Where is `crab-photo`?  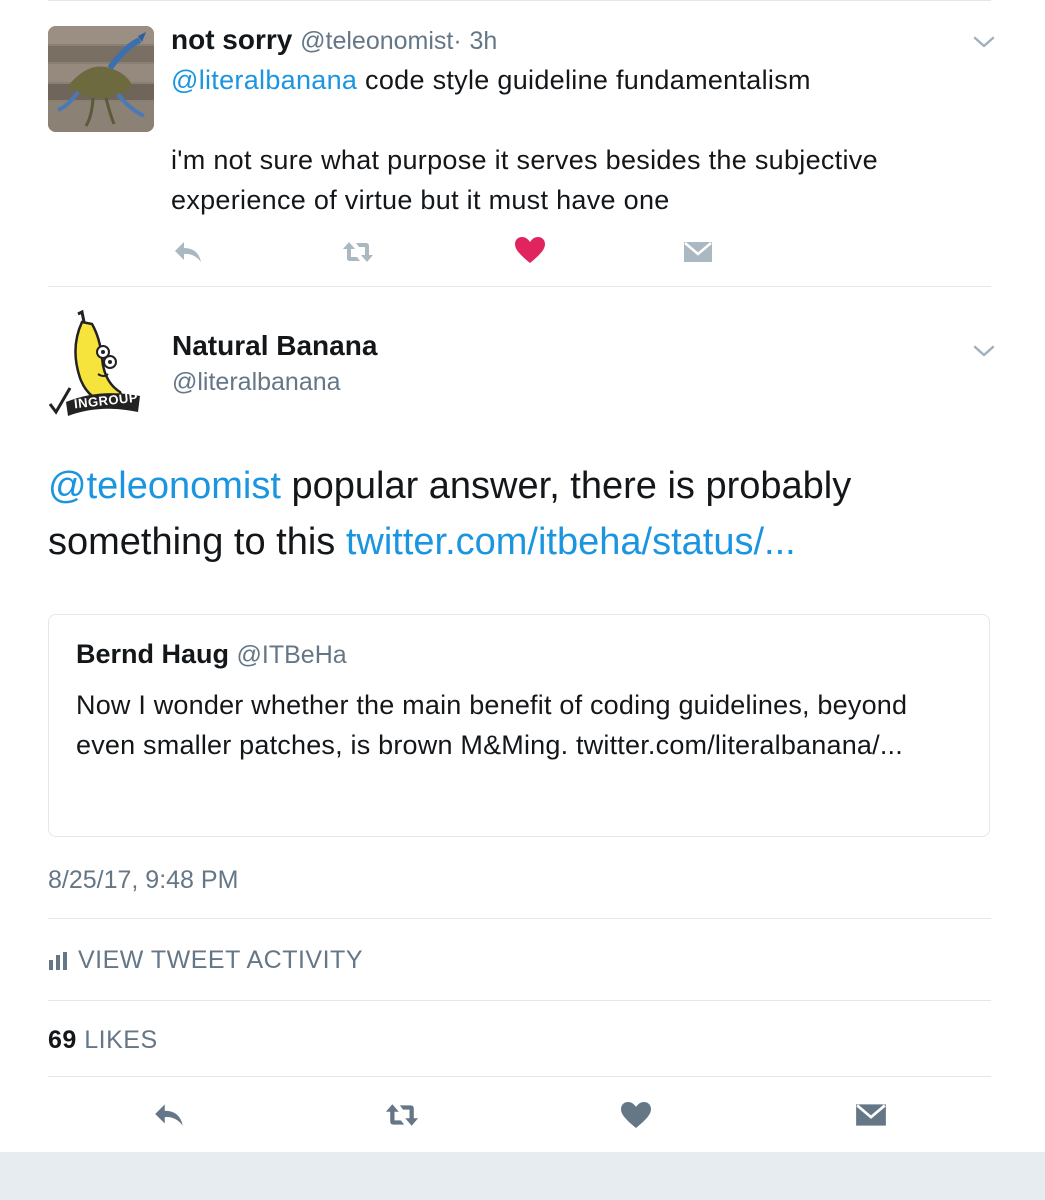 crab-photo is located at coordinates (101, 79).